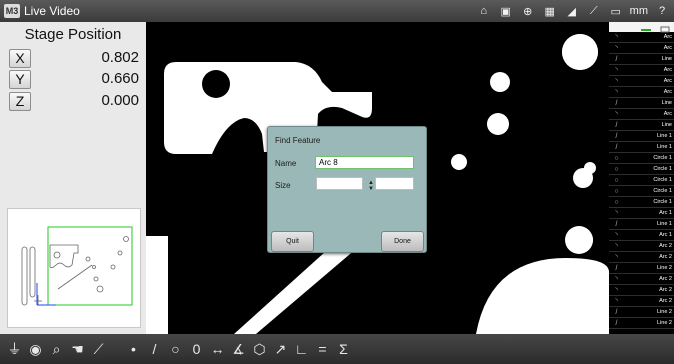 The width and height of the screenshot is (674, 364). Describe the element at coordinates (343, 349) in the screenshot. I see `sum-tool-icon: Σ` at that location.